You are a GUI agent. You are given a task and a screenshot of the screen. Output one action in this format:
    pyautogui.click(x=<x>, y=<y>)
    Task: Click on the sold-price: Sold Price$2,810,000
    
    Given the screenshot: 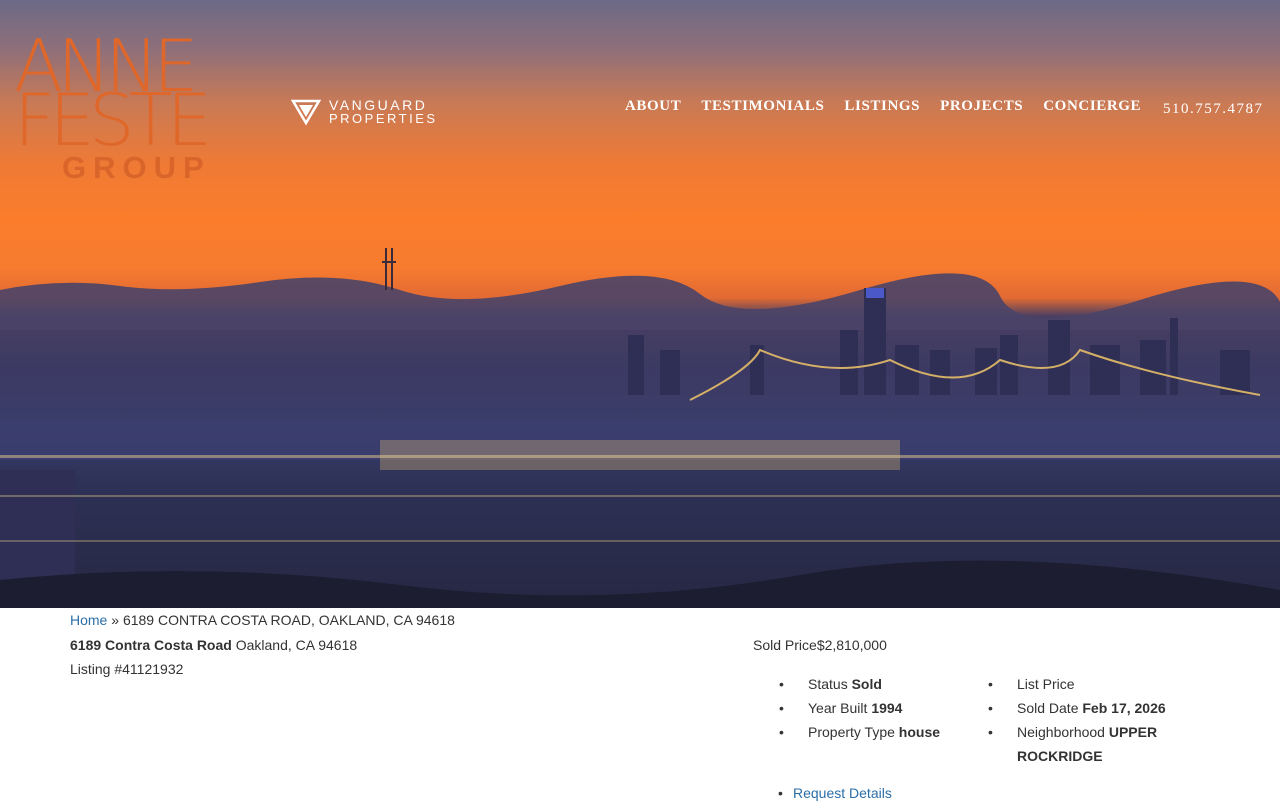 What is the action you would take?
    pyautogui.click(x=820, y=645)
    